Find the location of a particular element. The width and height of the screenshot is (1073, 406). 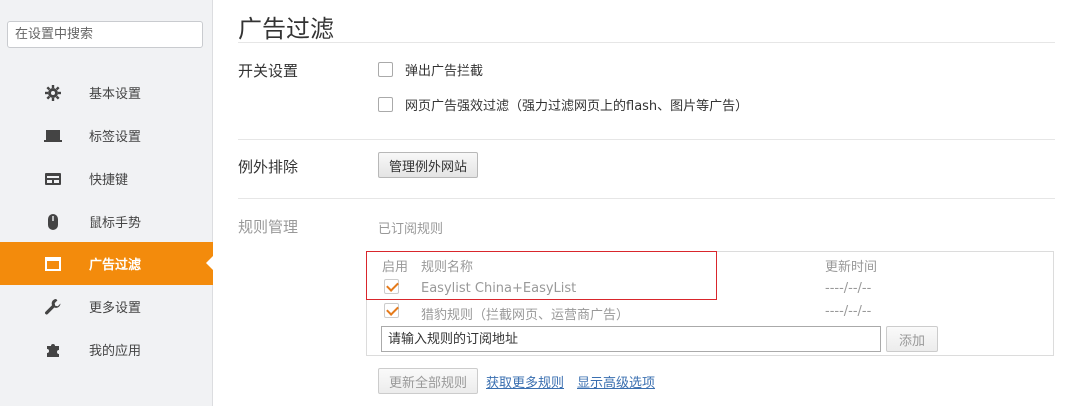

strong-ad-filter-label: 网页广告强效过滤（强力过滤网页上的flash、图片等广告） is located at coordinates (577, 106).